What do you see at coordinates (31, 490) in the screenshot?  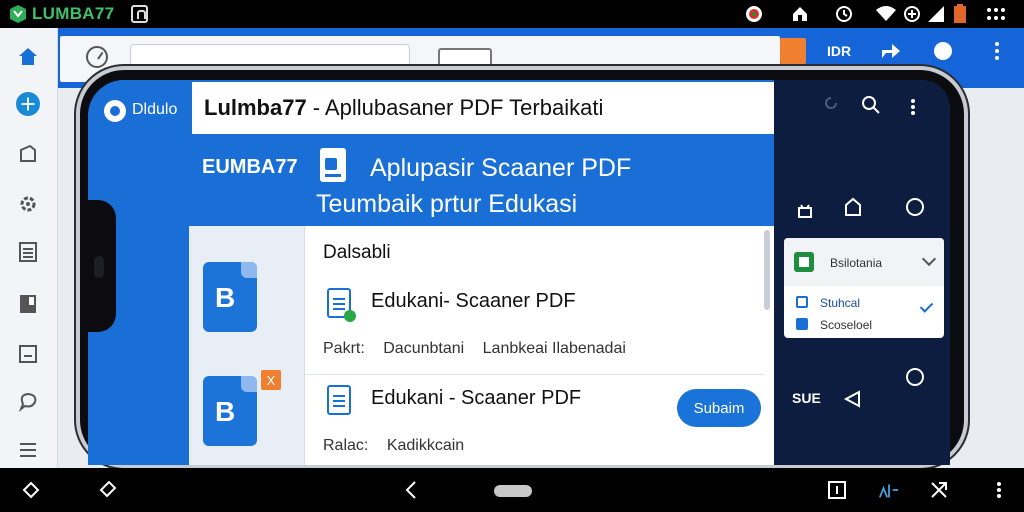 I see `rotate-icon` at bounding box center [31, 490].